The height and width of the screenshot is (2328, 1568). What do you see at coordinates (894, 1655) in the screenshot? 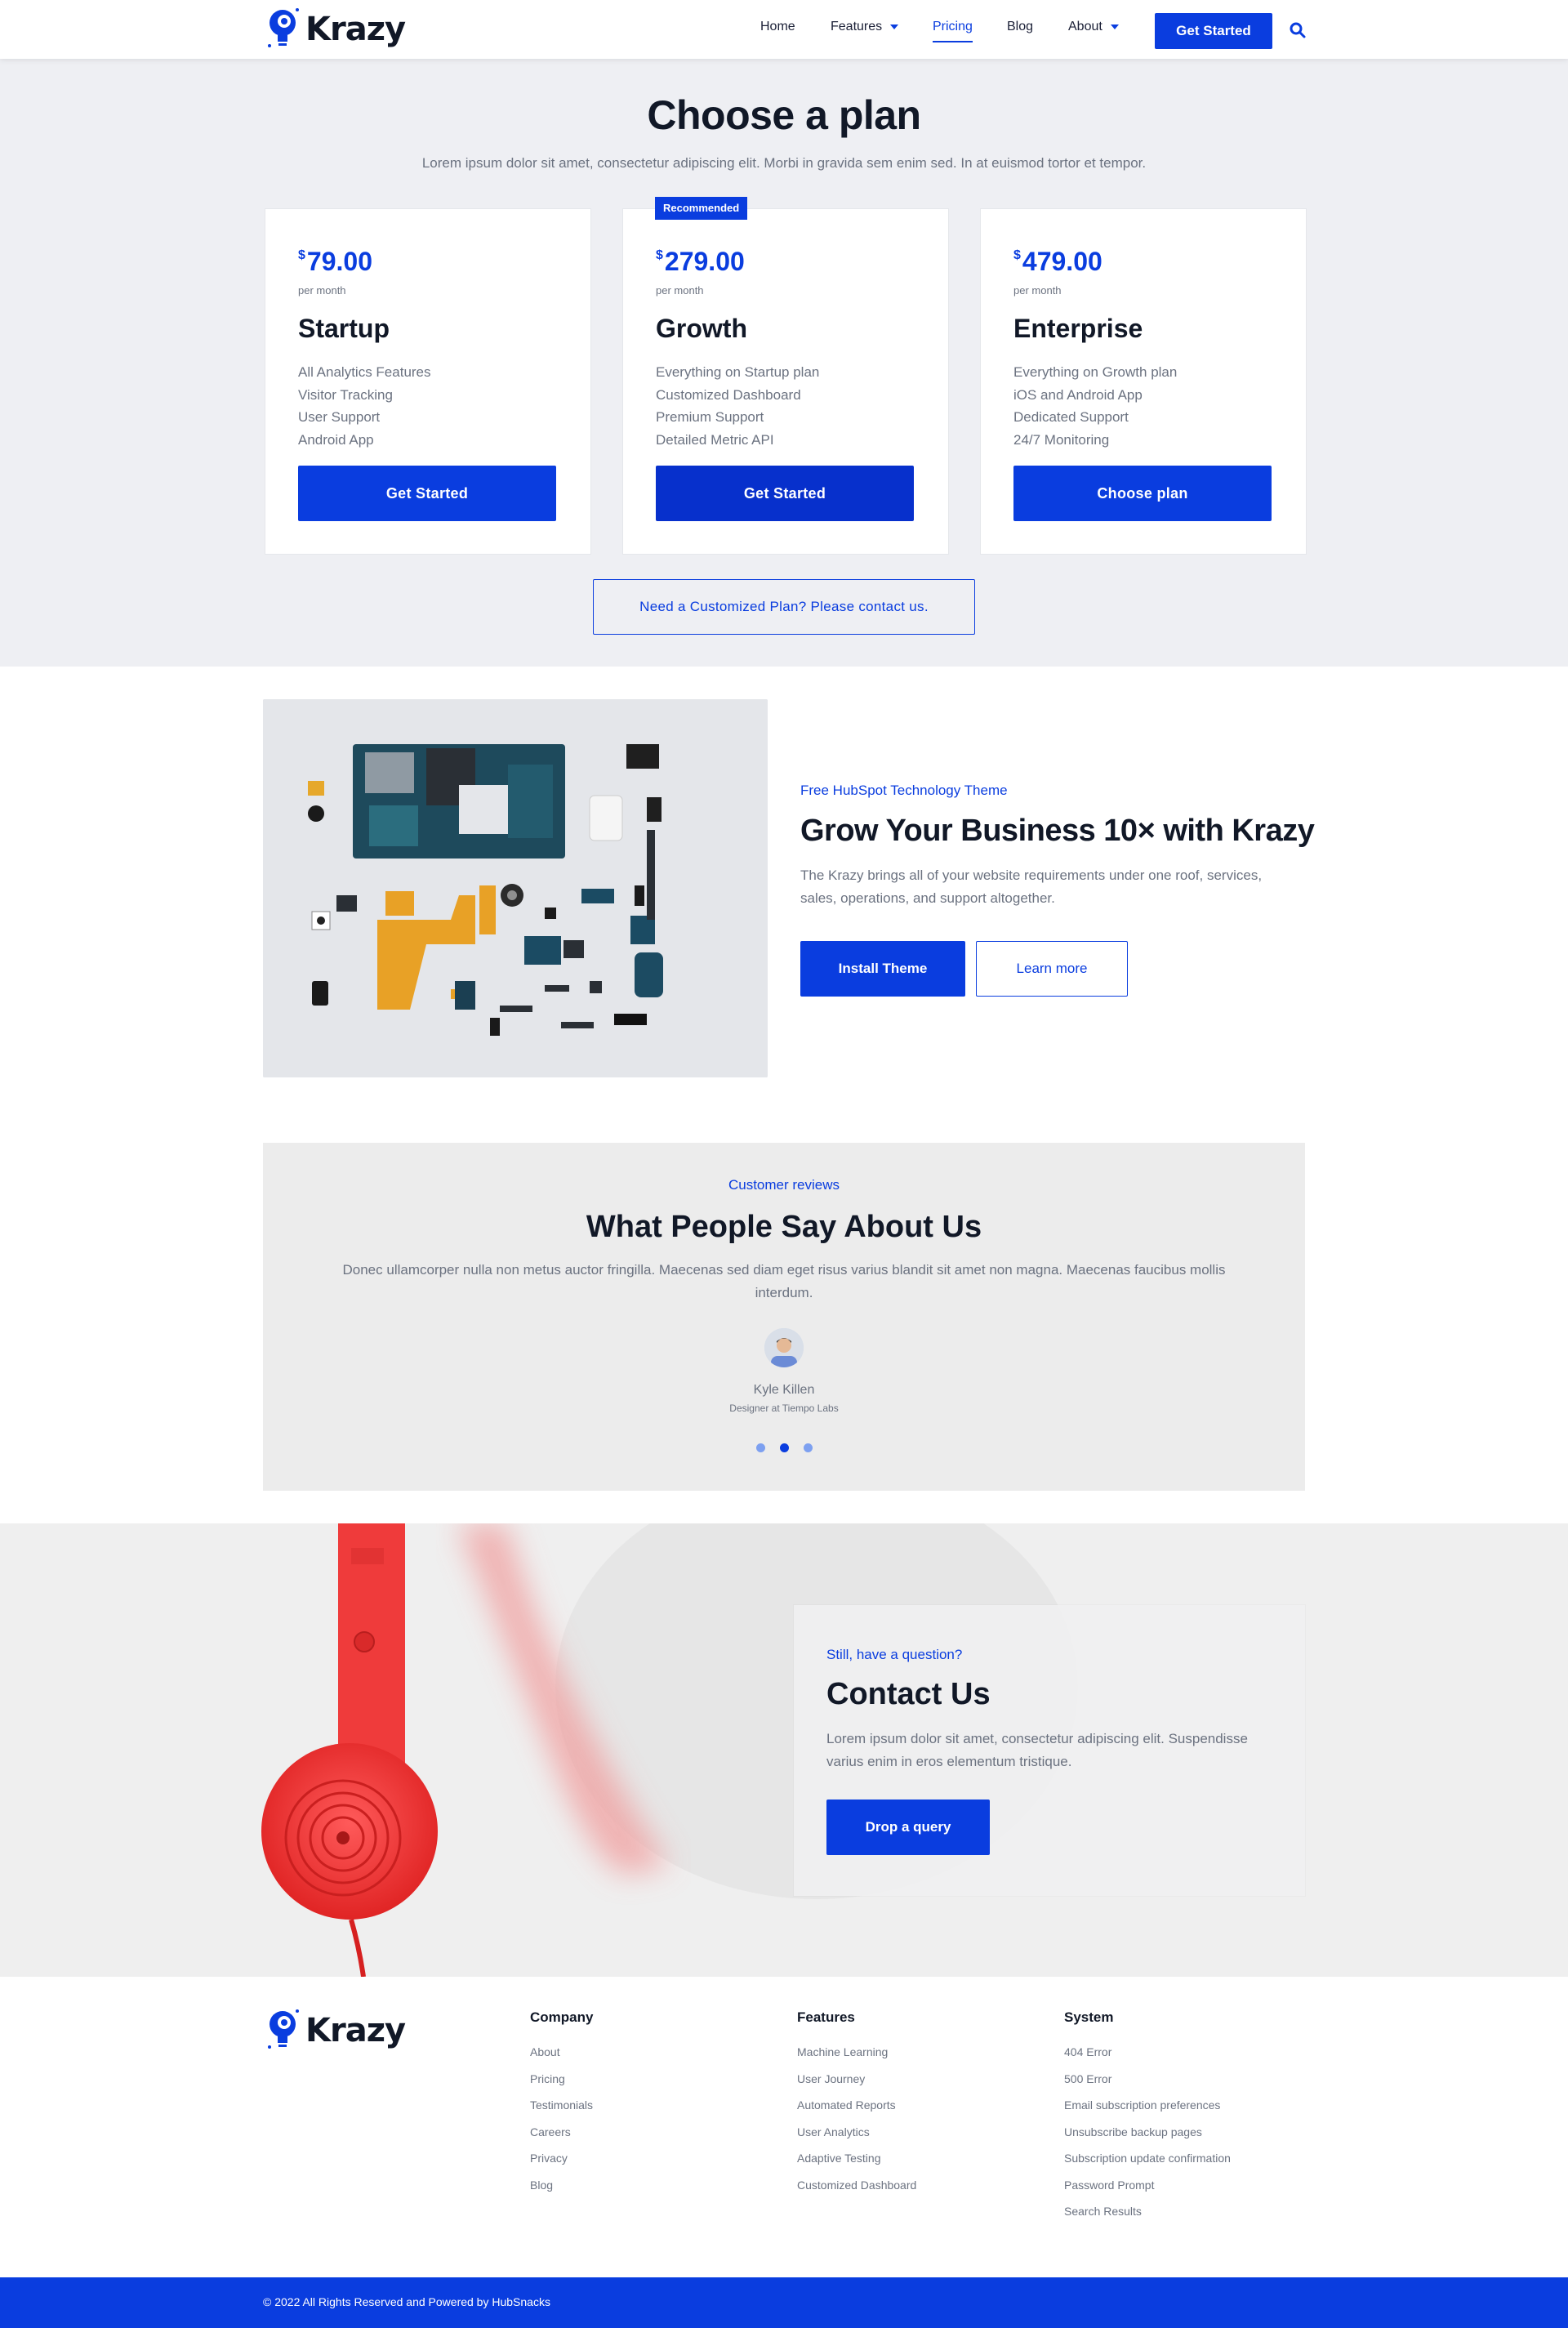
I see `contact-eyebrow: Still, have a question?` at bounding box center [894, 1655].